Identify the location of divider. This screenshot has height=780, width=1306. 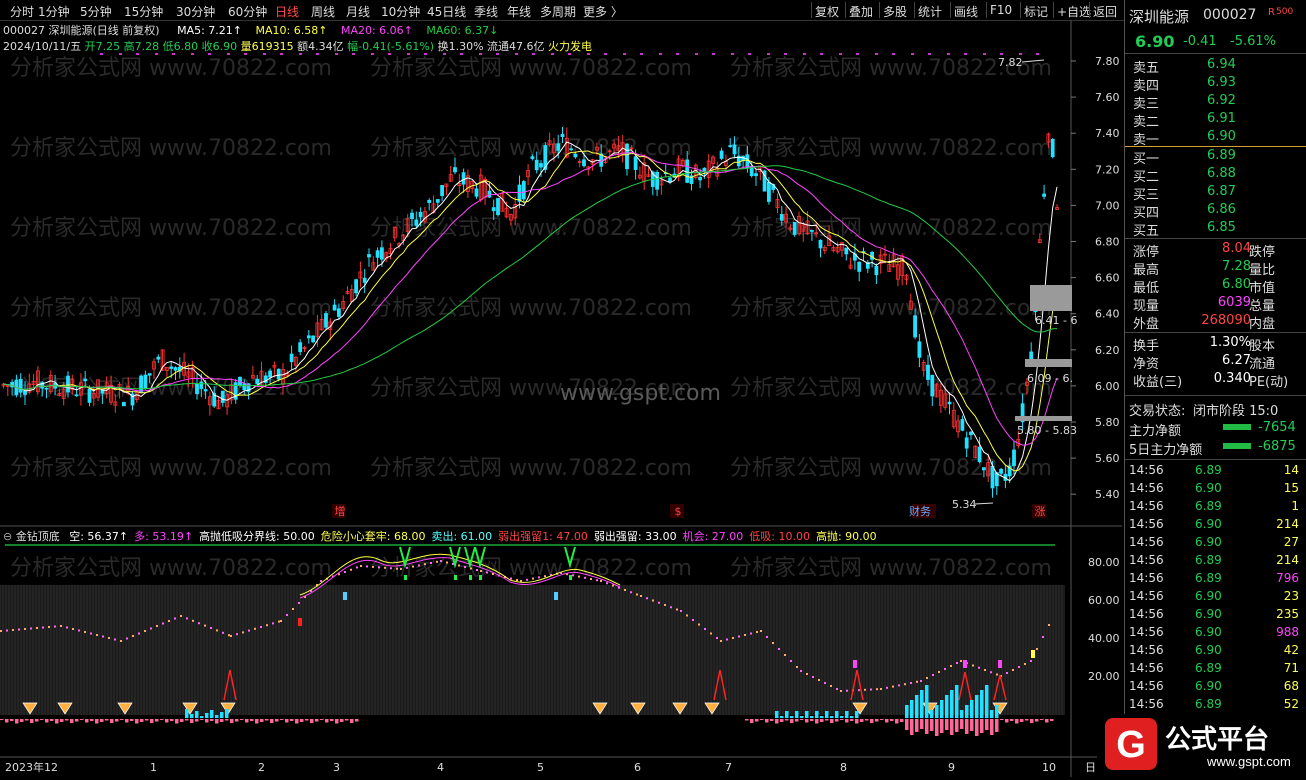
(1215, 332).